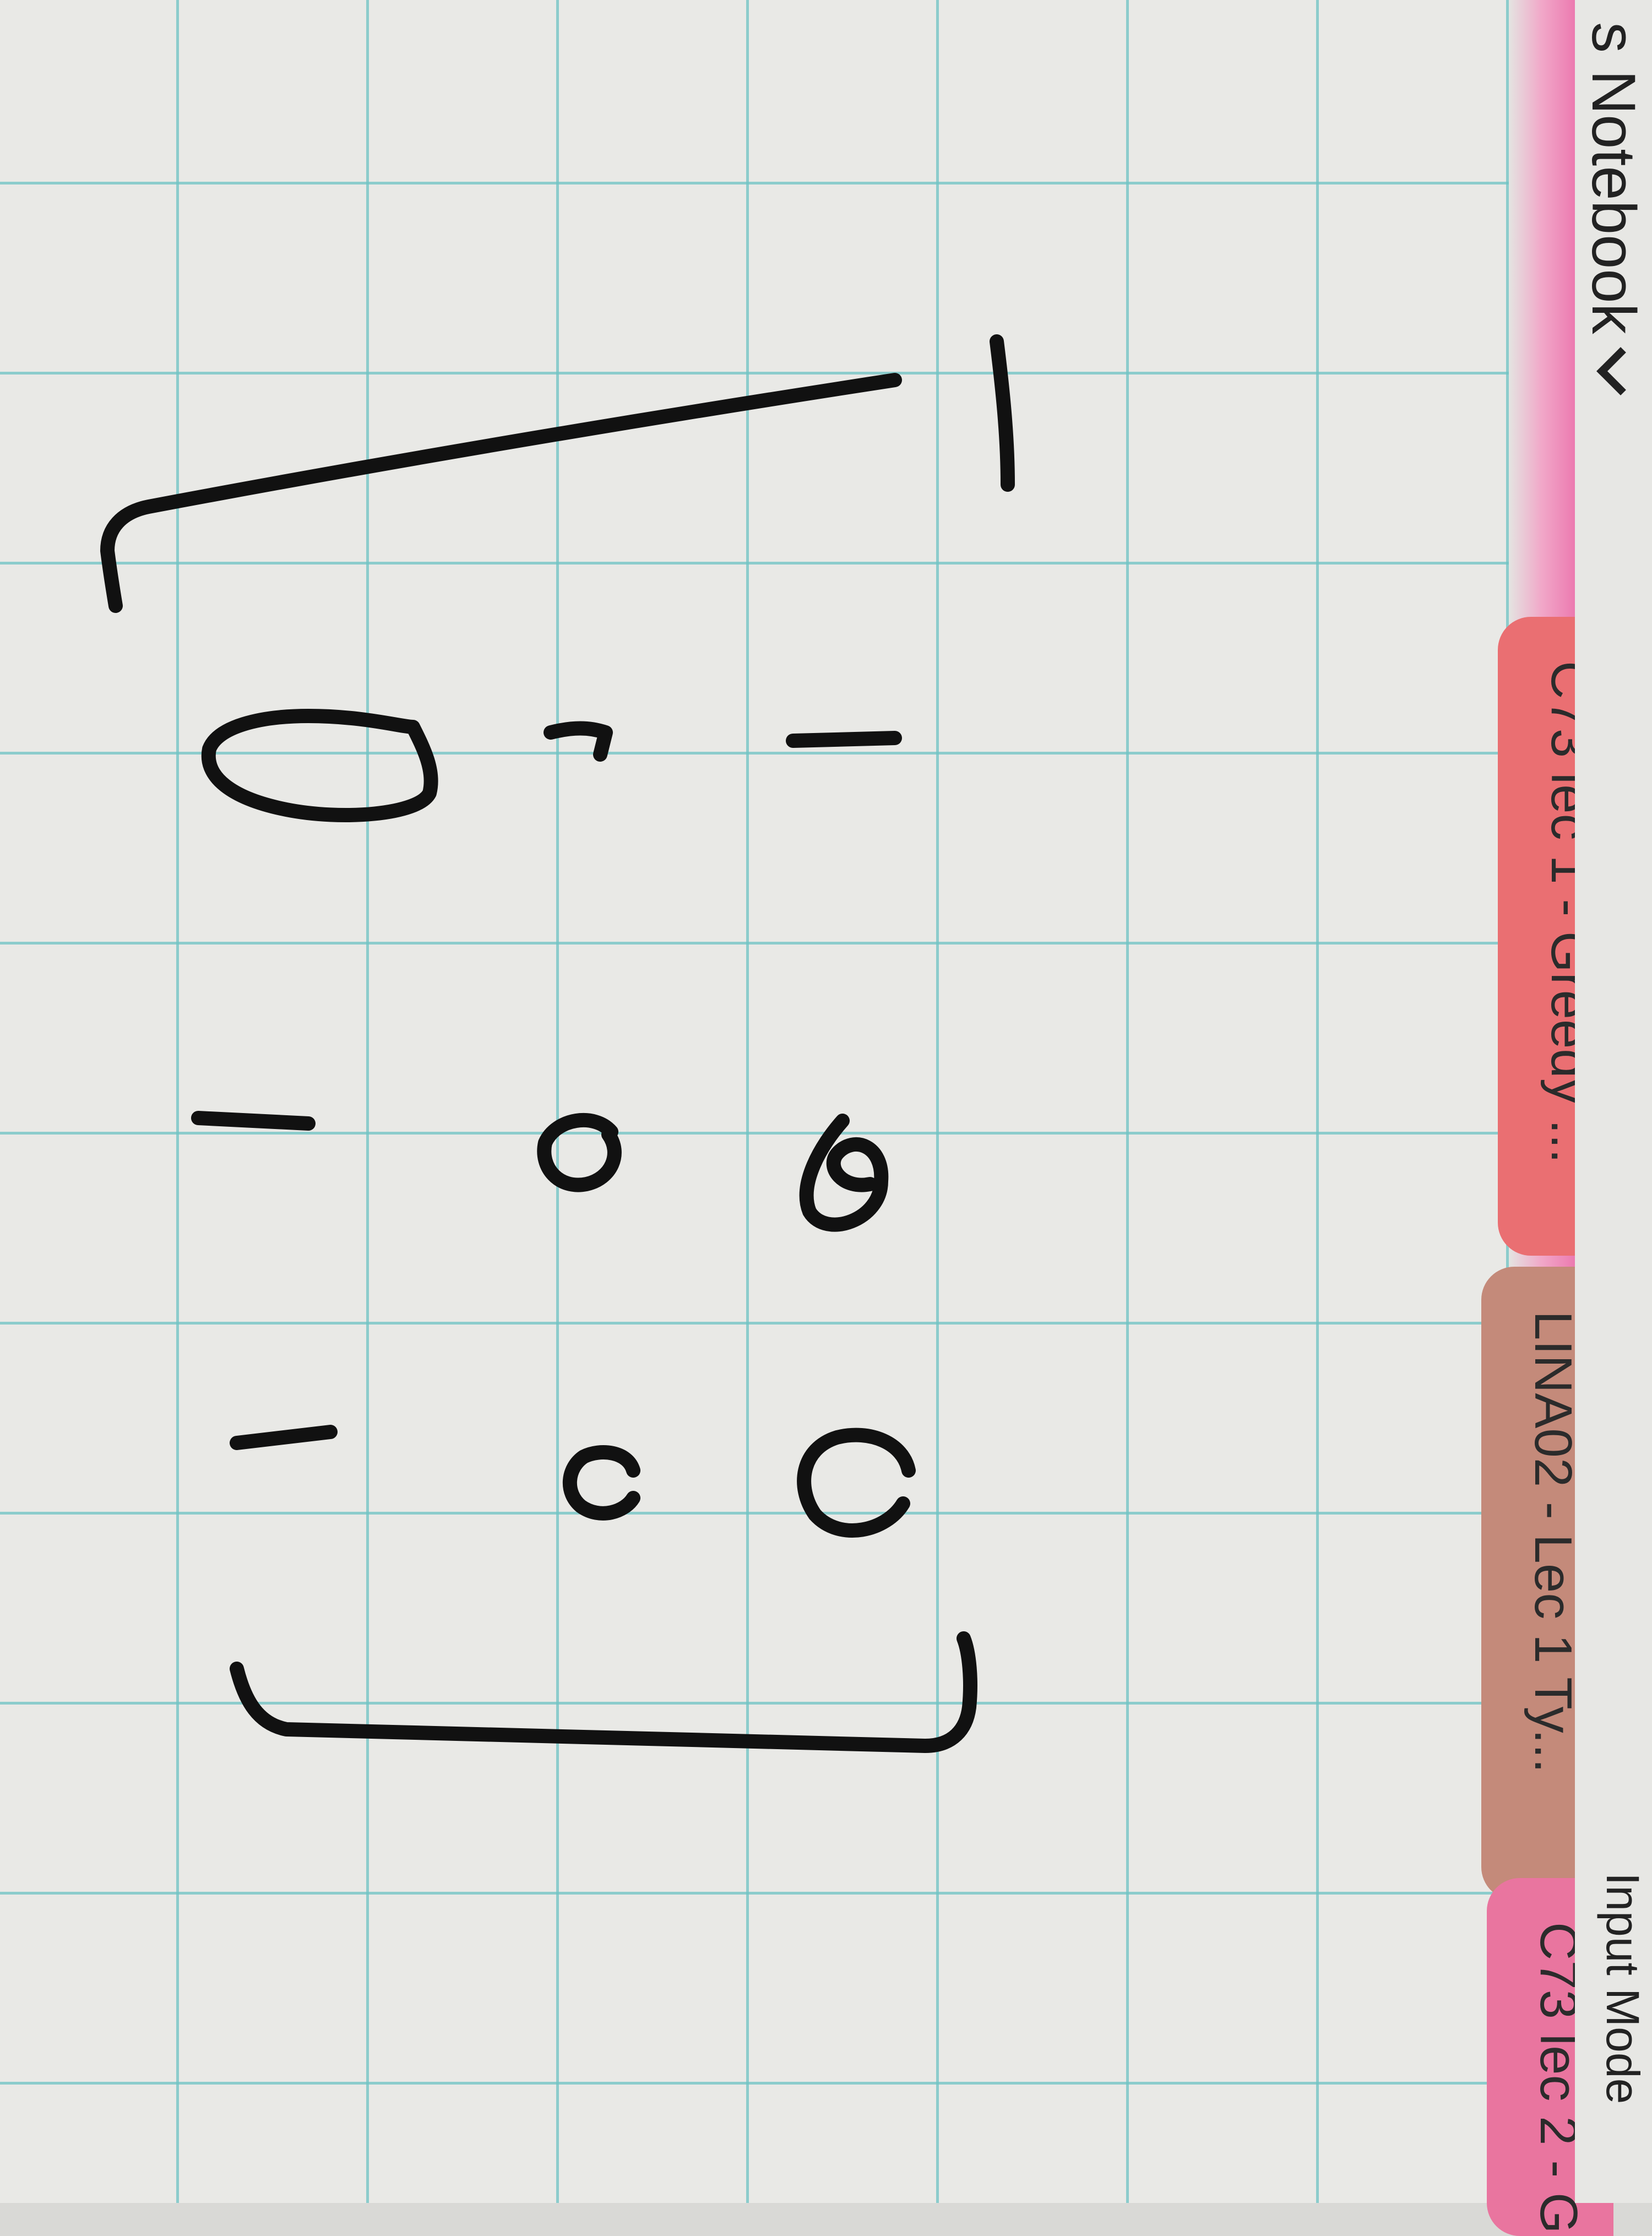 This screenshot has width=1652, height=2236. Describe the element at coordinates (1620, 371) in the screenshot. I see `chevron-down-icon` at that location.